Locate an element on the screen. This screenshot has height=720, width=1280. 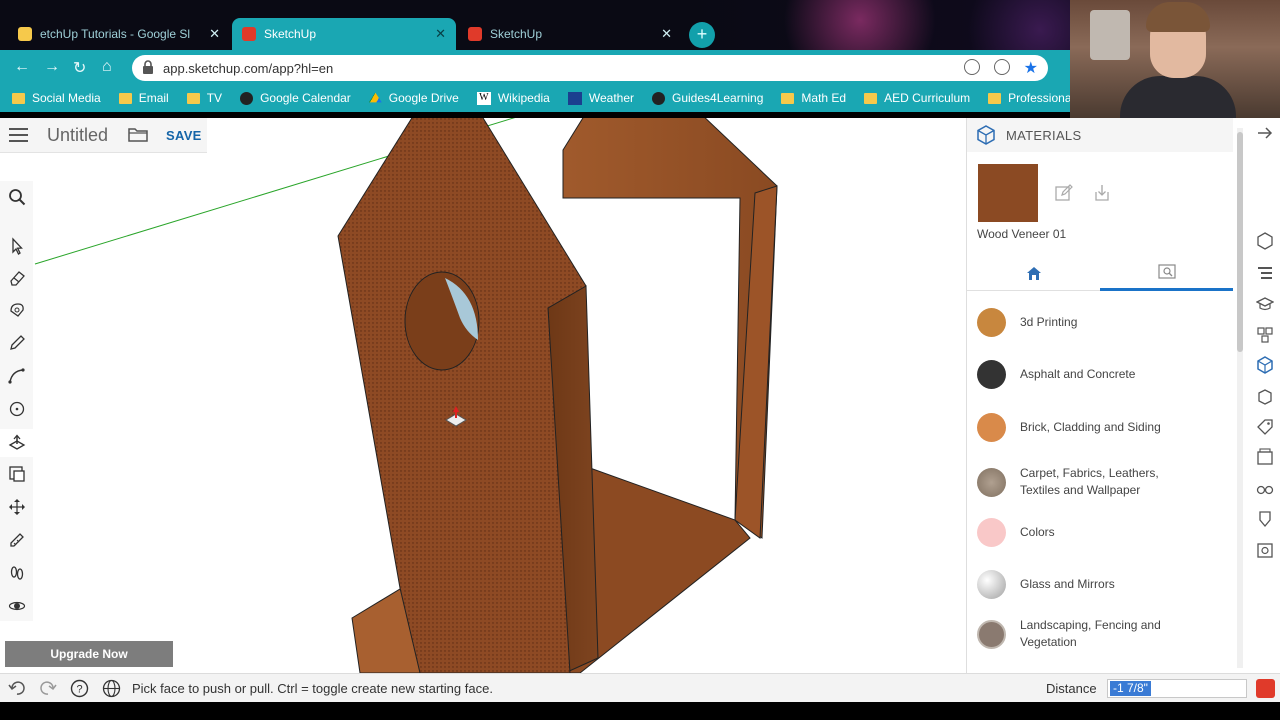
orbit-icon is located at coordinates (17, 606).